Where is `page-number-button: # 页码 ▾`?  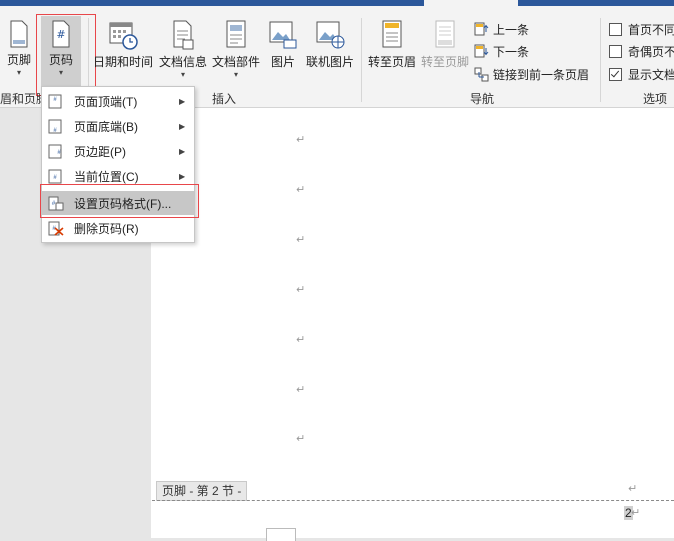 page-number-button: # 页码 ▾ is located at coordinates (61, 48).